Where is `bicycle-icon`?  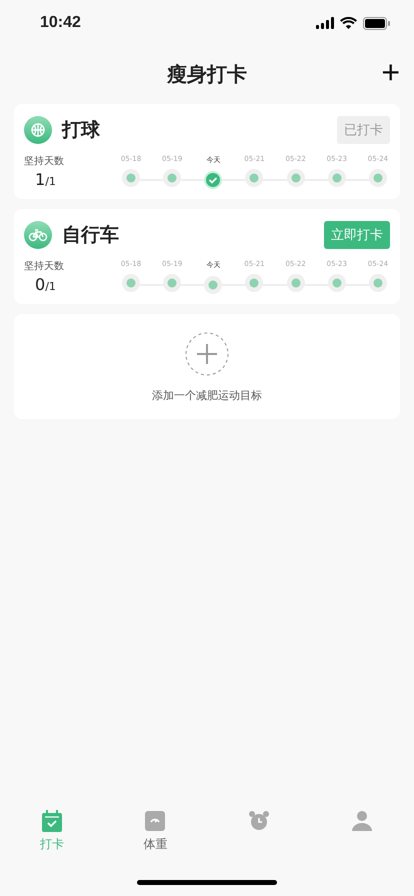
bicycle-icon is located at coordinates (38, 235).